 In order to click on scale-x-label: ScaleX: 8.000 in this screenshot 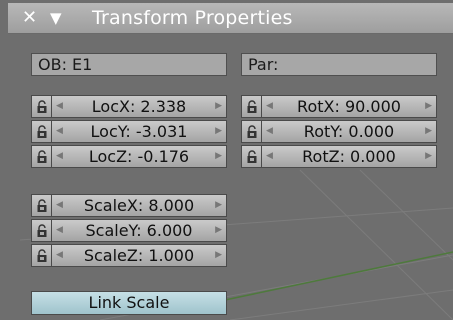, I will do `click(139, 205)`.